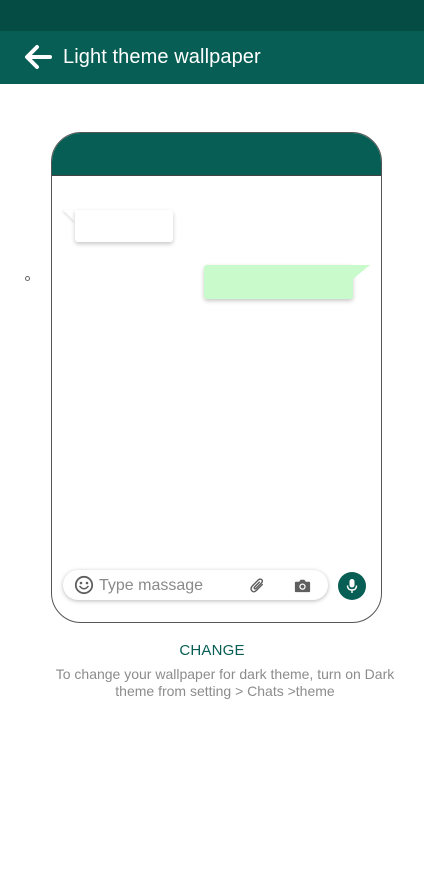 This screenshot has height=877, width=424. Describe the element at coordinates (216, 154) in the screenshot. I see `preview-chat-header` at that location.